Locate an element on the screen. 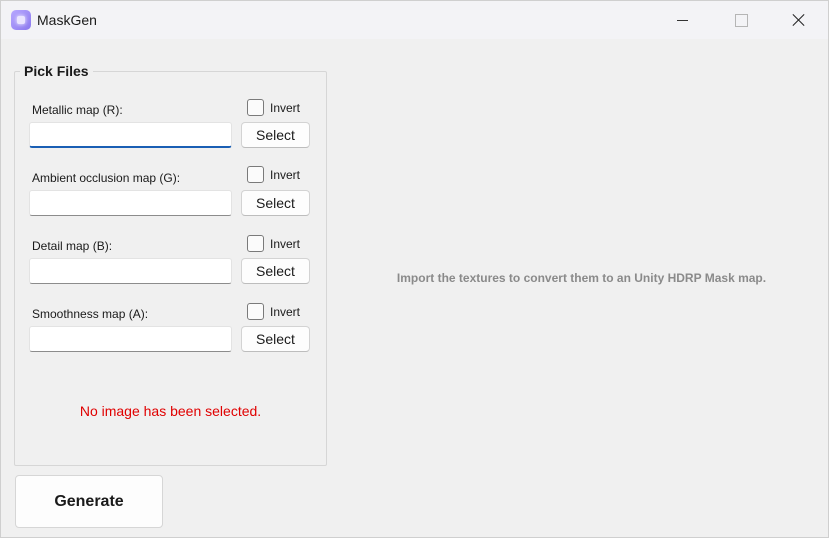 This screenshot has width=829, height=538. detail-invert-label: Invert is located at coordinates (285, 244).